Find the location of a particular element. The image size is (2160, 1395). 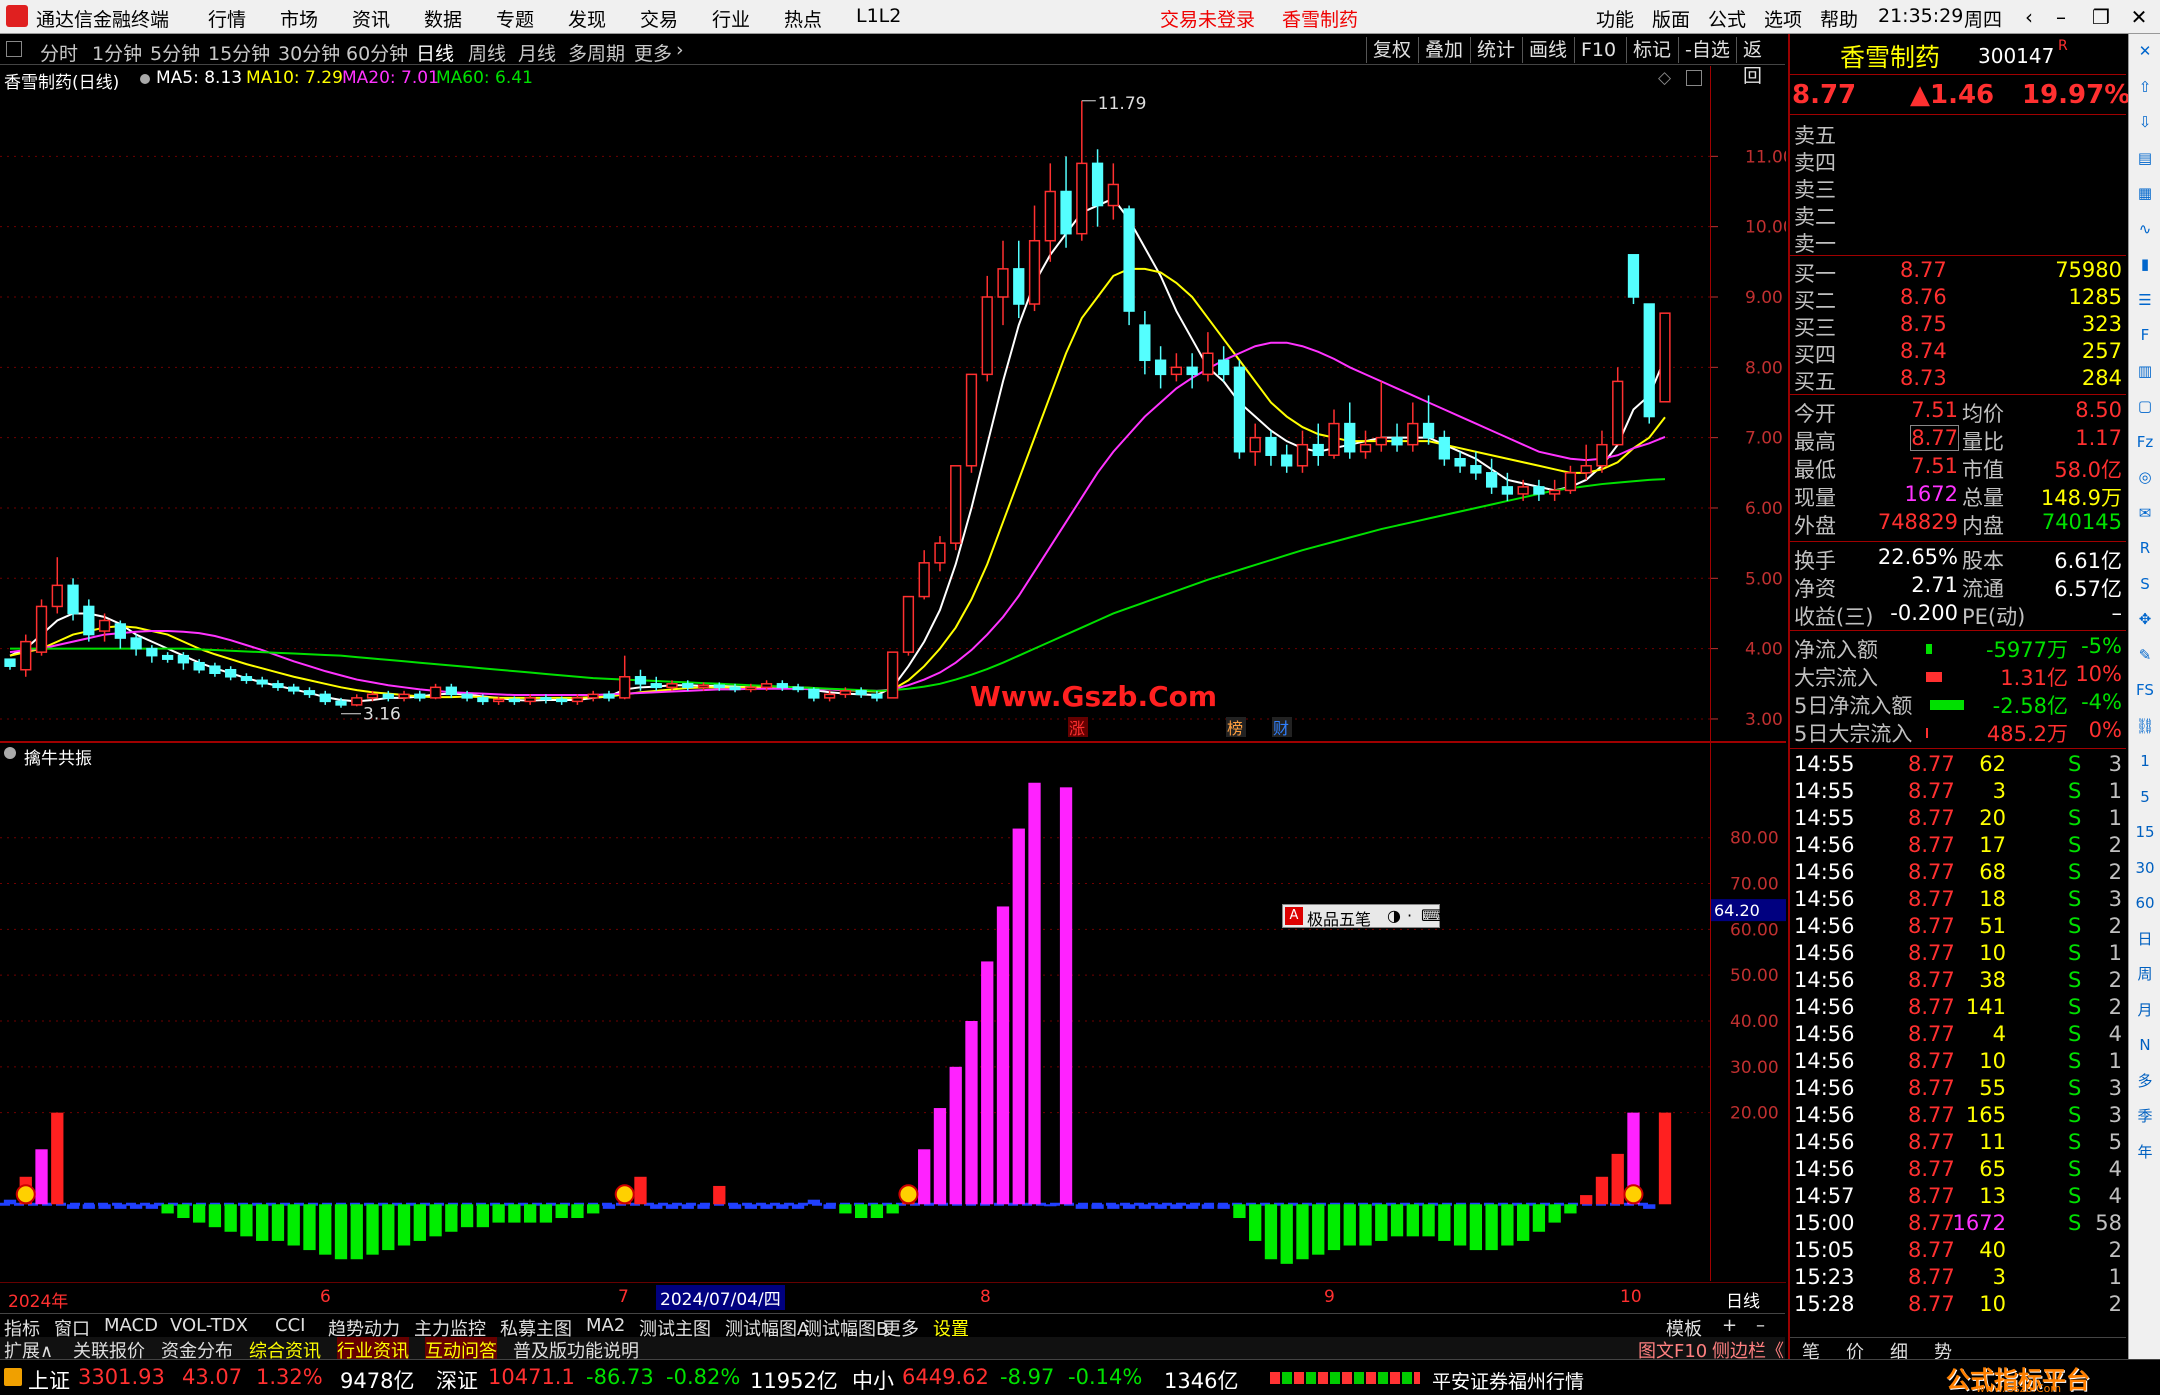

overlay-button: 叠加 is located at coordinates (1443, 50).